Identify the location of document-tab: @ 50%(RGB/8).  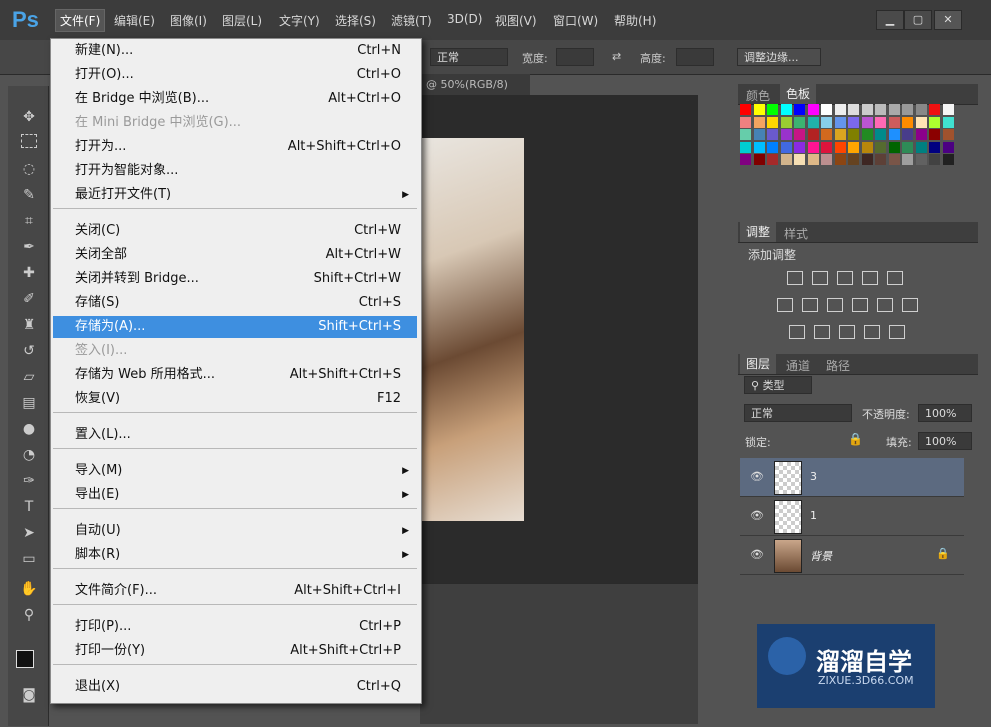
(475, 85).